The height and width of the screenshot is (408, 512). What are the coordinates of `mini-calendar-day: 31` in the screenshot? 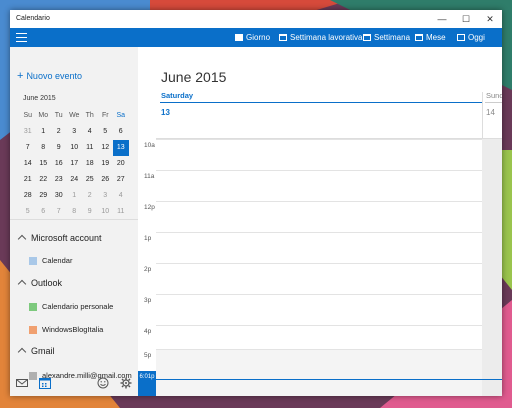 It's located at (28, 132).